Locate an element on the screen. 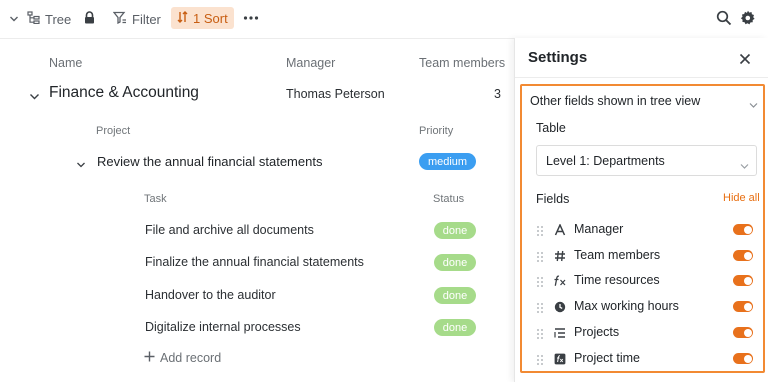 This screenshot has width=768, height=382. field-label: Project time is located at coordinates (607, 358).